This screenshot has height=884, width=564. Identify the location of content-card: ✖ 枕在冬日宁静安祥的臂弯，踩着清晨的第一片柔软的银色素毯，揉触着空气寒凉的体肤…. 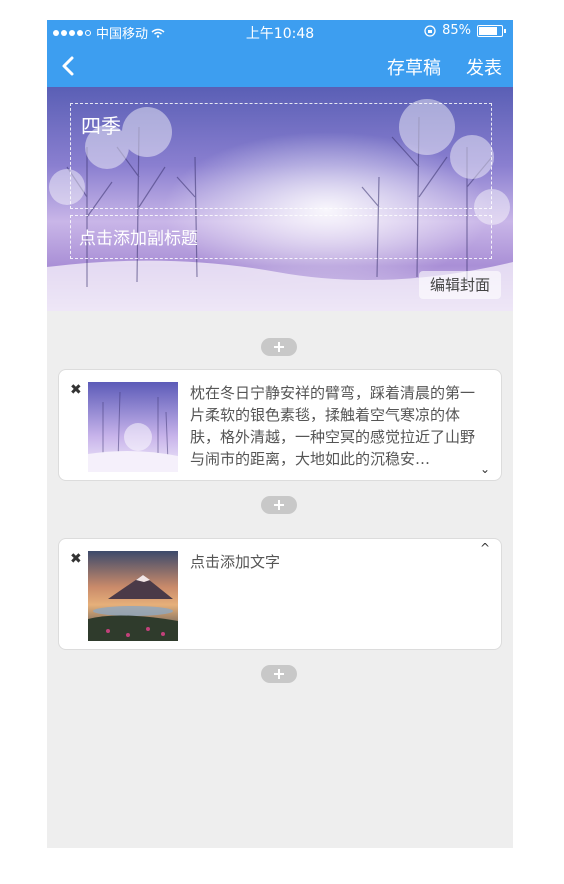
(280, 425).